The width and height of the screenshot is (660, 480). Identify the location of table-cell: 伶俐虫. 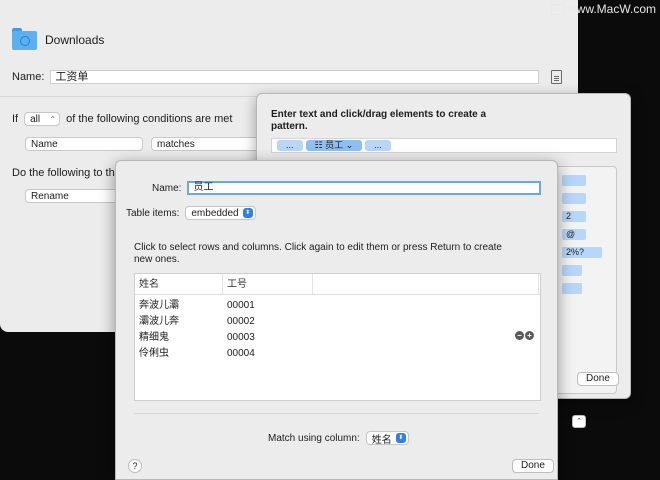
(179, 354).